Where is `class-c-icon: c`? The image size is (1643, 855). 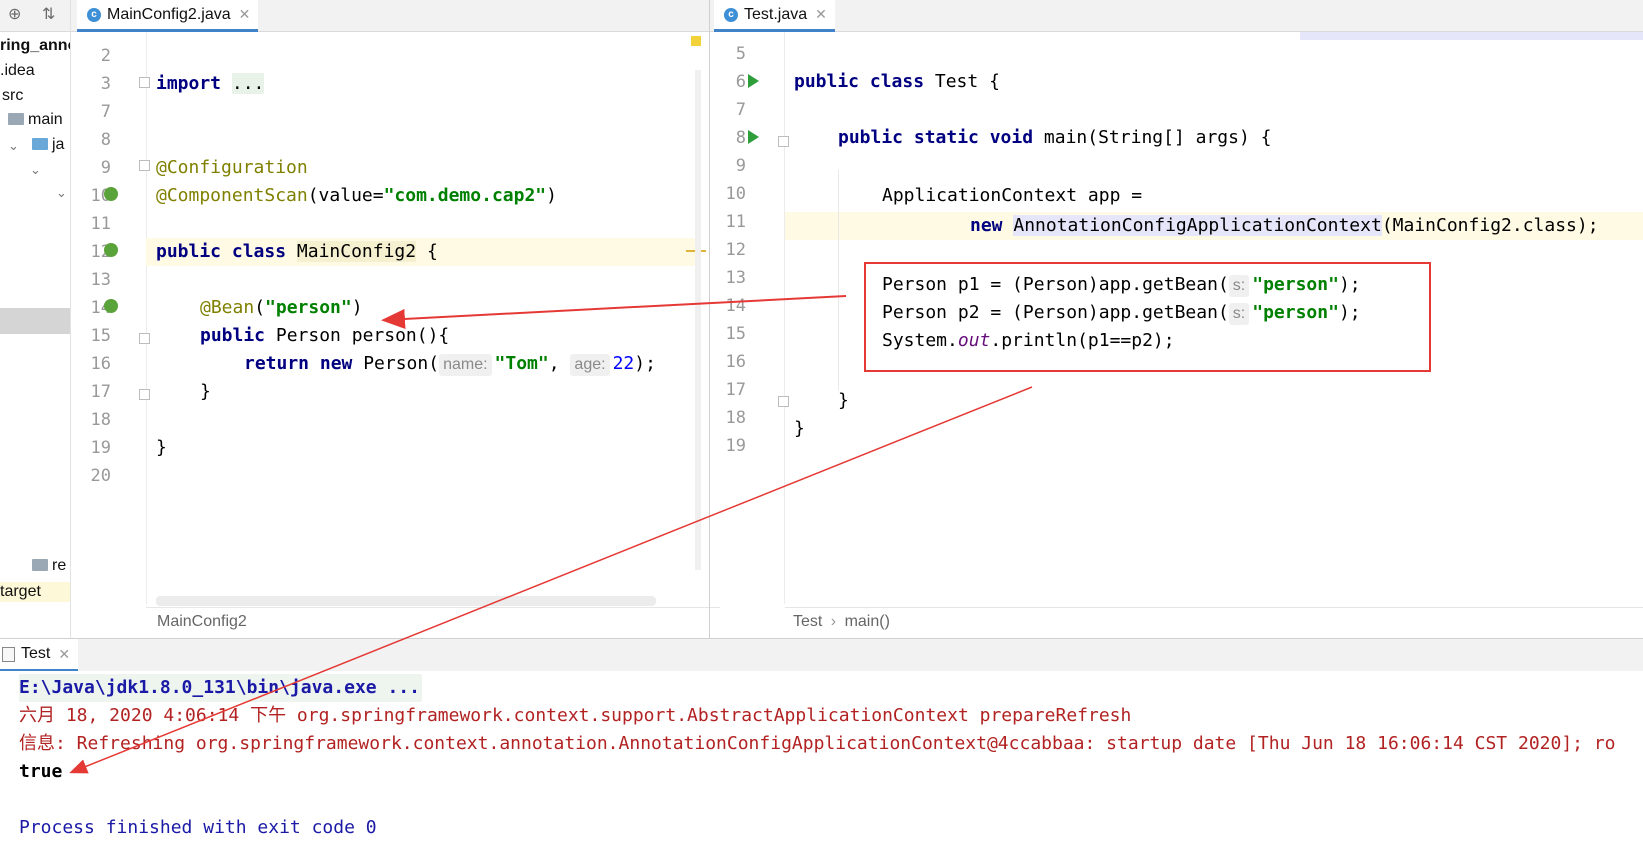
class-c-icon: c is located at coordinates (94, 14).